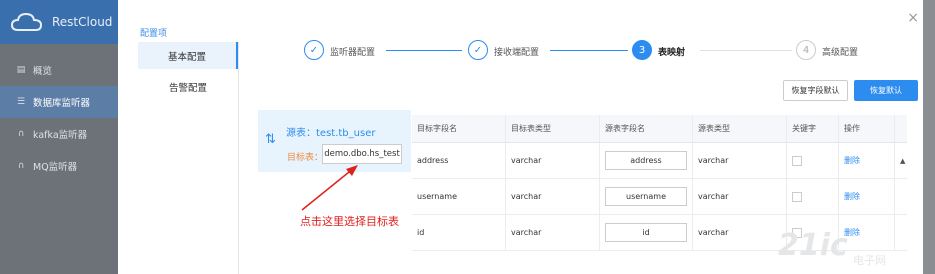 Image resolution: width=935 pixels, height=274 pixels. I want to click on config-item-alert: 告警配置, so click(188, 86).